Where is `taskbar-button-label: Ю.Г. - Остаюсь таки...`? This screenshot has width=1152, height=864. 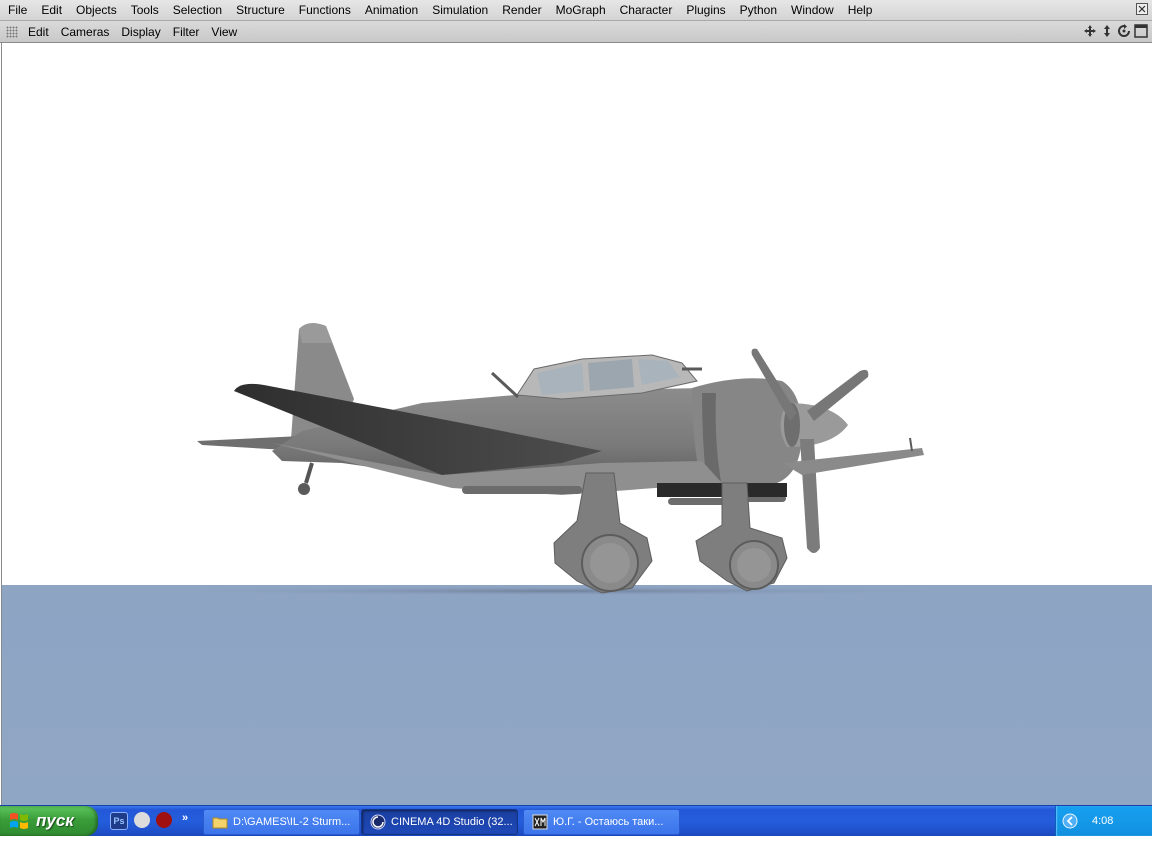
taskbar-button-label: Ю.Г. - Остаюсь таки... is located at coordinates (608, 822).